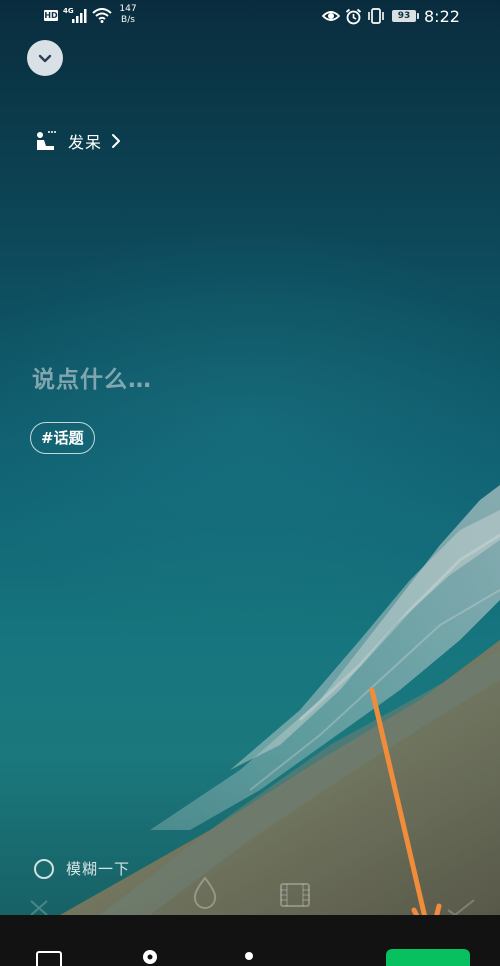 This screenshot has height=966, width=500. Describe the element at coordinates (150, 957) in the screenshot. I see `location-icon` at that location.